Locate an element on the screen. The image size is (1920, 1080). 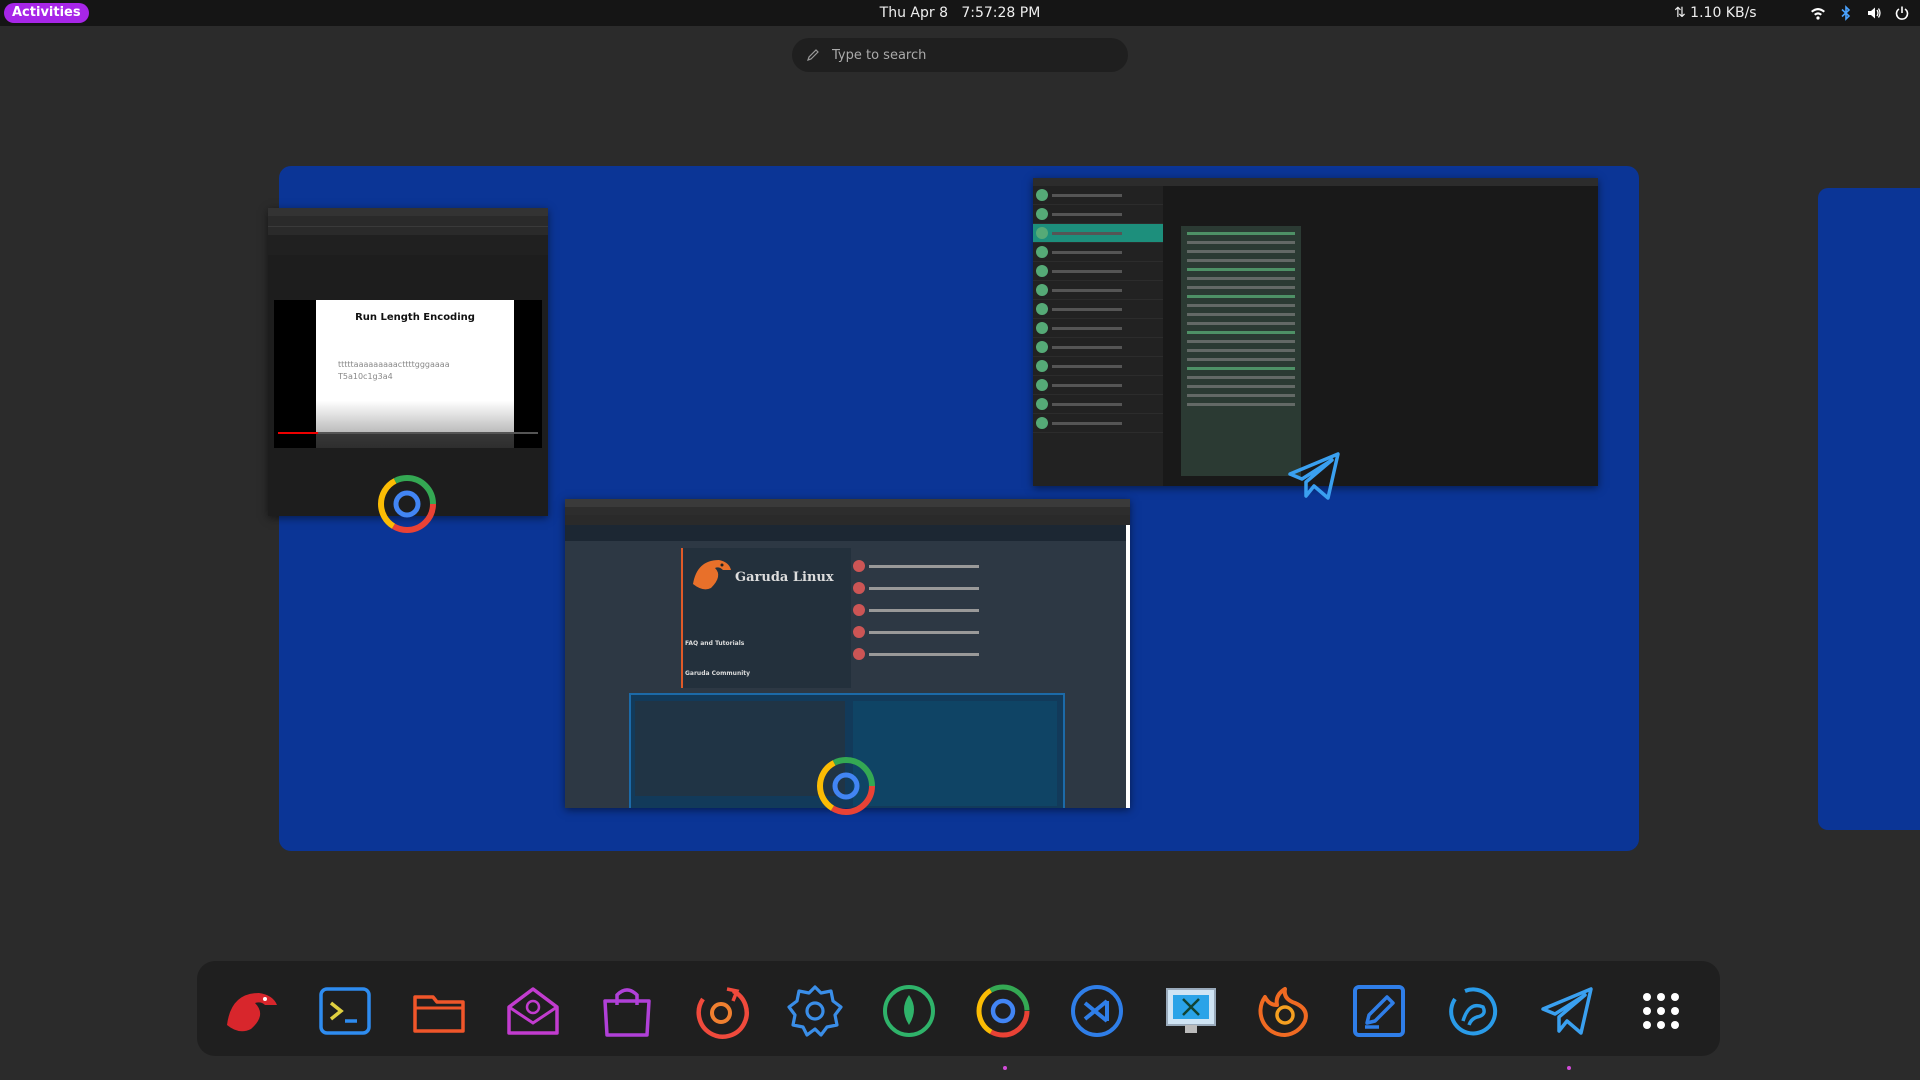
bluetooth-icon is located at coordinates (1846, 13).